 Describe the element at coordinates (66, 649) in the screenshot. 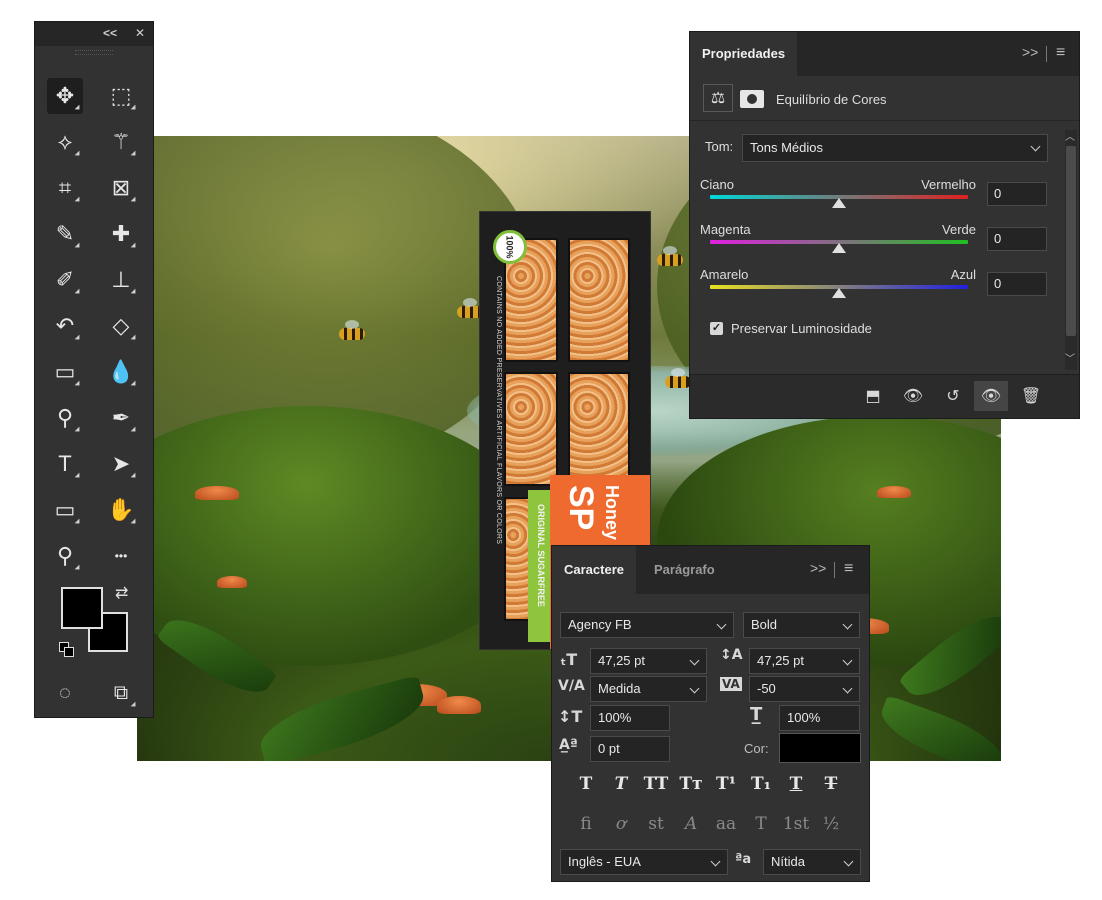

I see `default-colors-icon` at that location.